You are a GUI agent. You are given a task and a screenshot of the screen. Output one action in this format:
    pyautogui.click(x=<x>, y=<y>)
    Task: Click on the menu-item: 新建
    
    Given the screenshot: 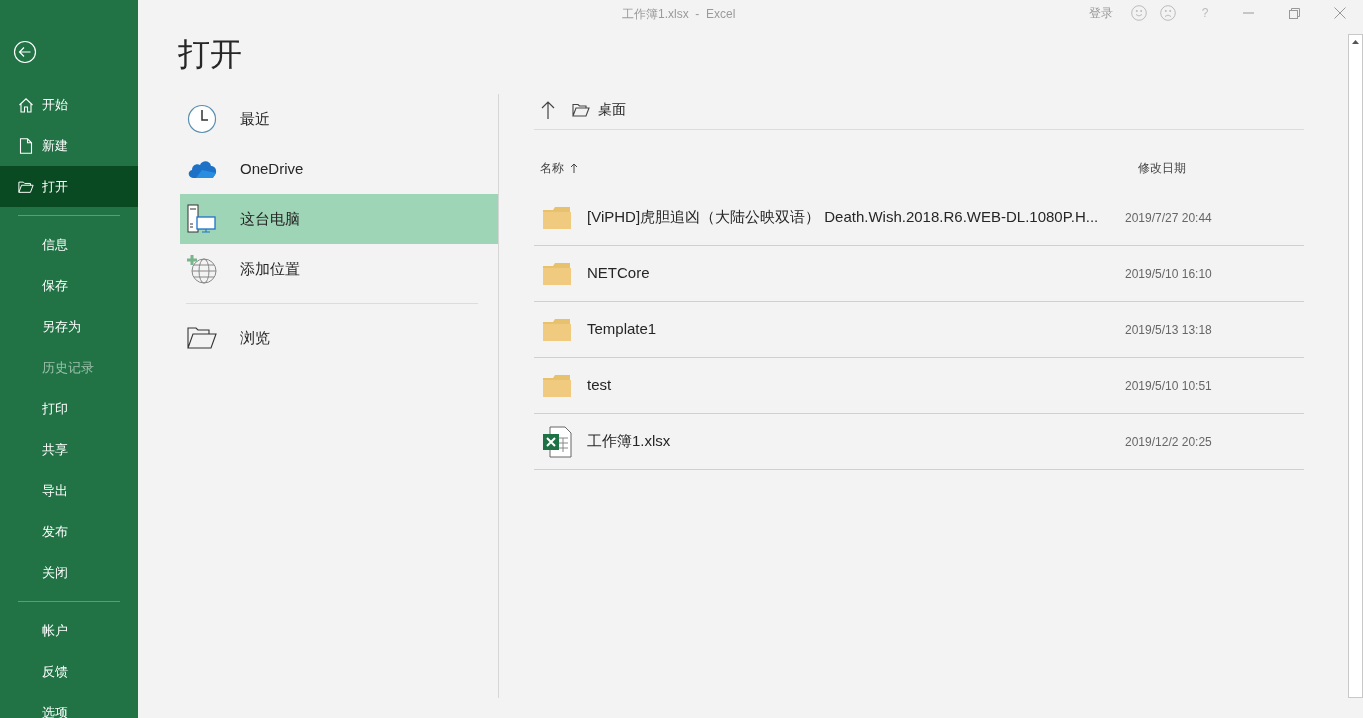 What is the action you would take?
    pyautogui.click(x=69, y=145)
    